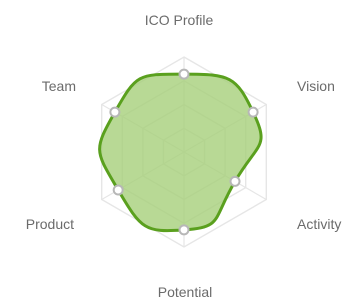 The image size is (354, 301). What do you see at coordinates (316, 86) in the screenshot?
I see `axis-label-vision: Vision` at bounding box center [316, 86].